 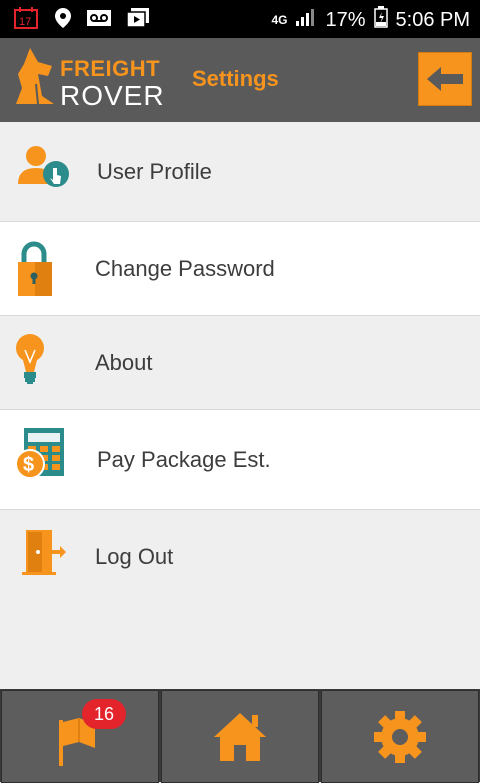 What do you see at coordinates (240, 556) in the screenshot?
I see `menu-item-log-out: Log Out` at bounding box center [240, 556].